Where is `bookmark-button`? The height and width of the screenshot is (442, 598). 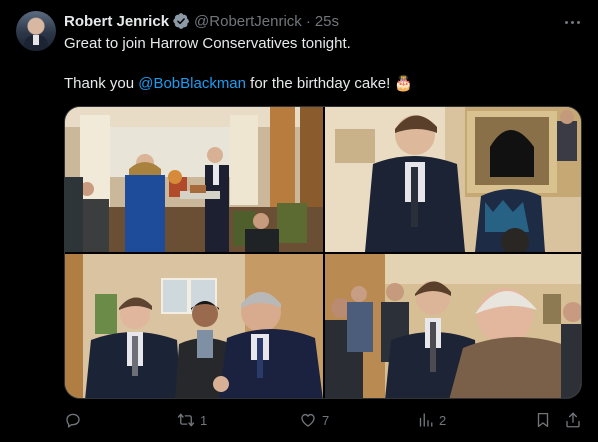
bookmark-button is located at coordinates (543, 420).